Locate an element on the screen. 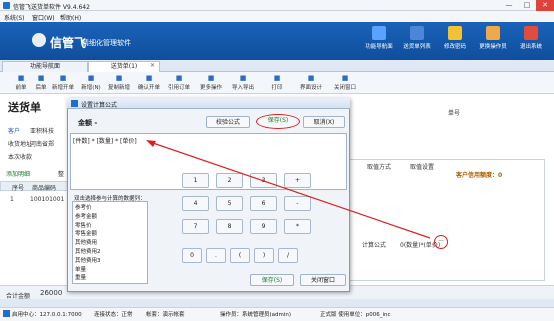 This screenshot has width=554, height=321. dialog-title: 设置计算公式 is located at coordinates (99, 105).